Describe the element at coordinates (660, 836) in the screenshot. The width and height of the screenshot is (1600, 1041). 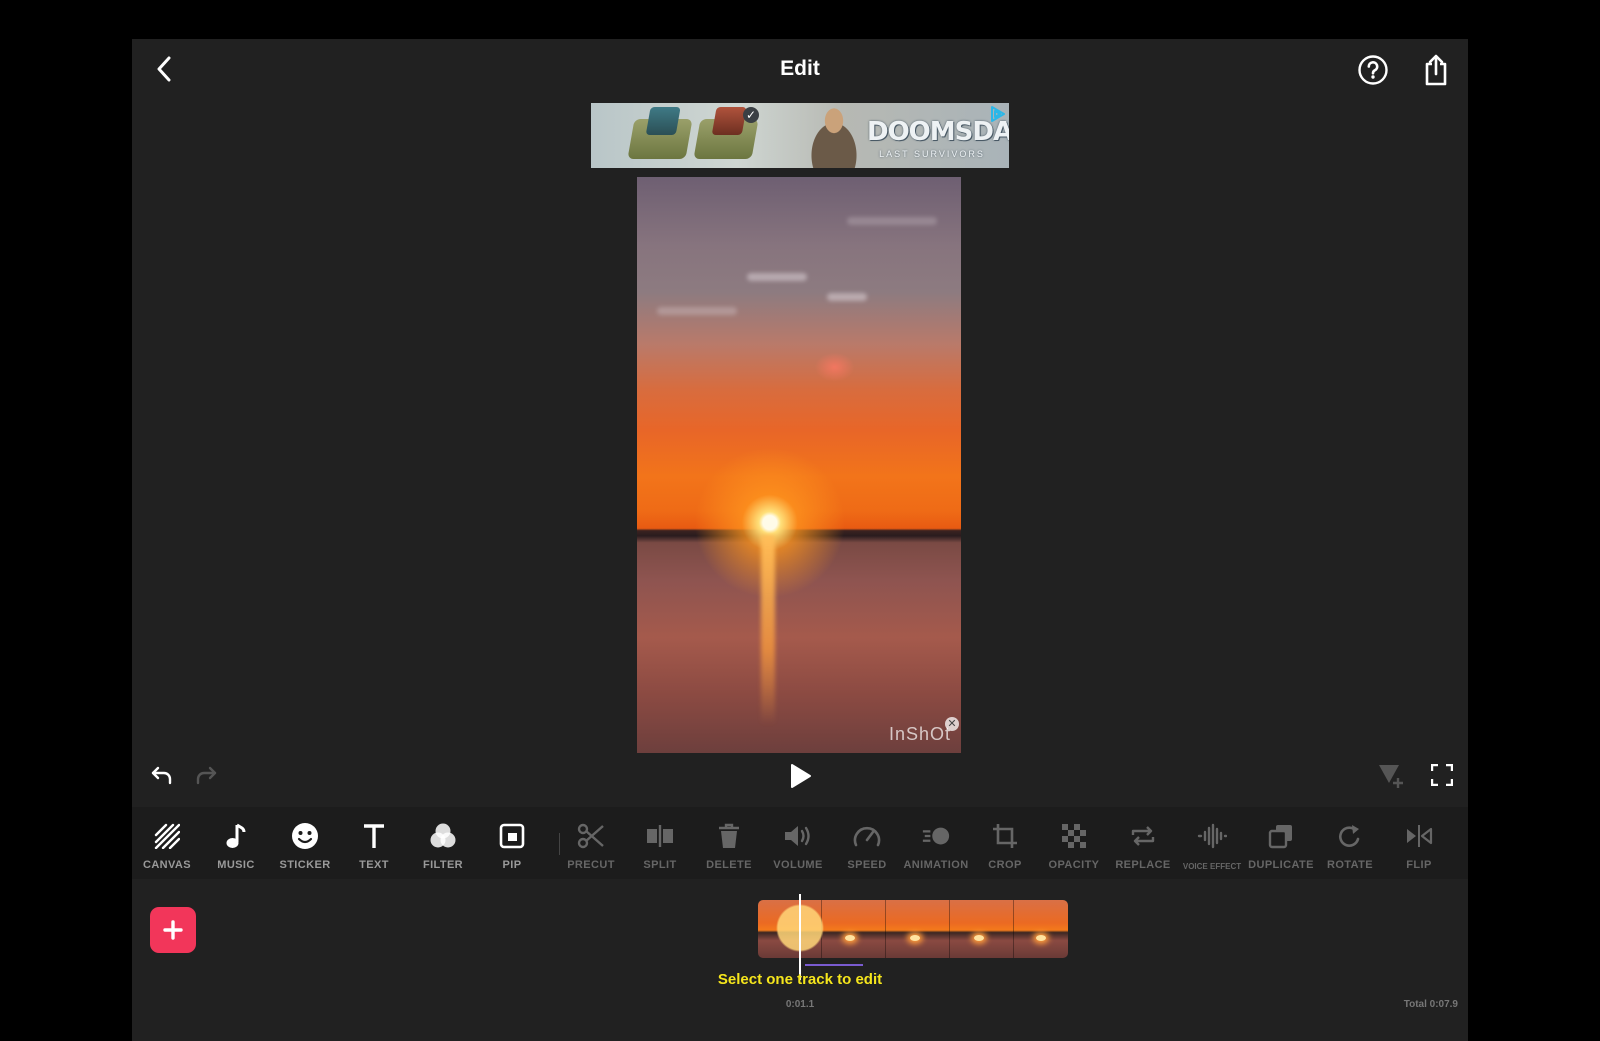
I see `split-icon` at that location.